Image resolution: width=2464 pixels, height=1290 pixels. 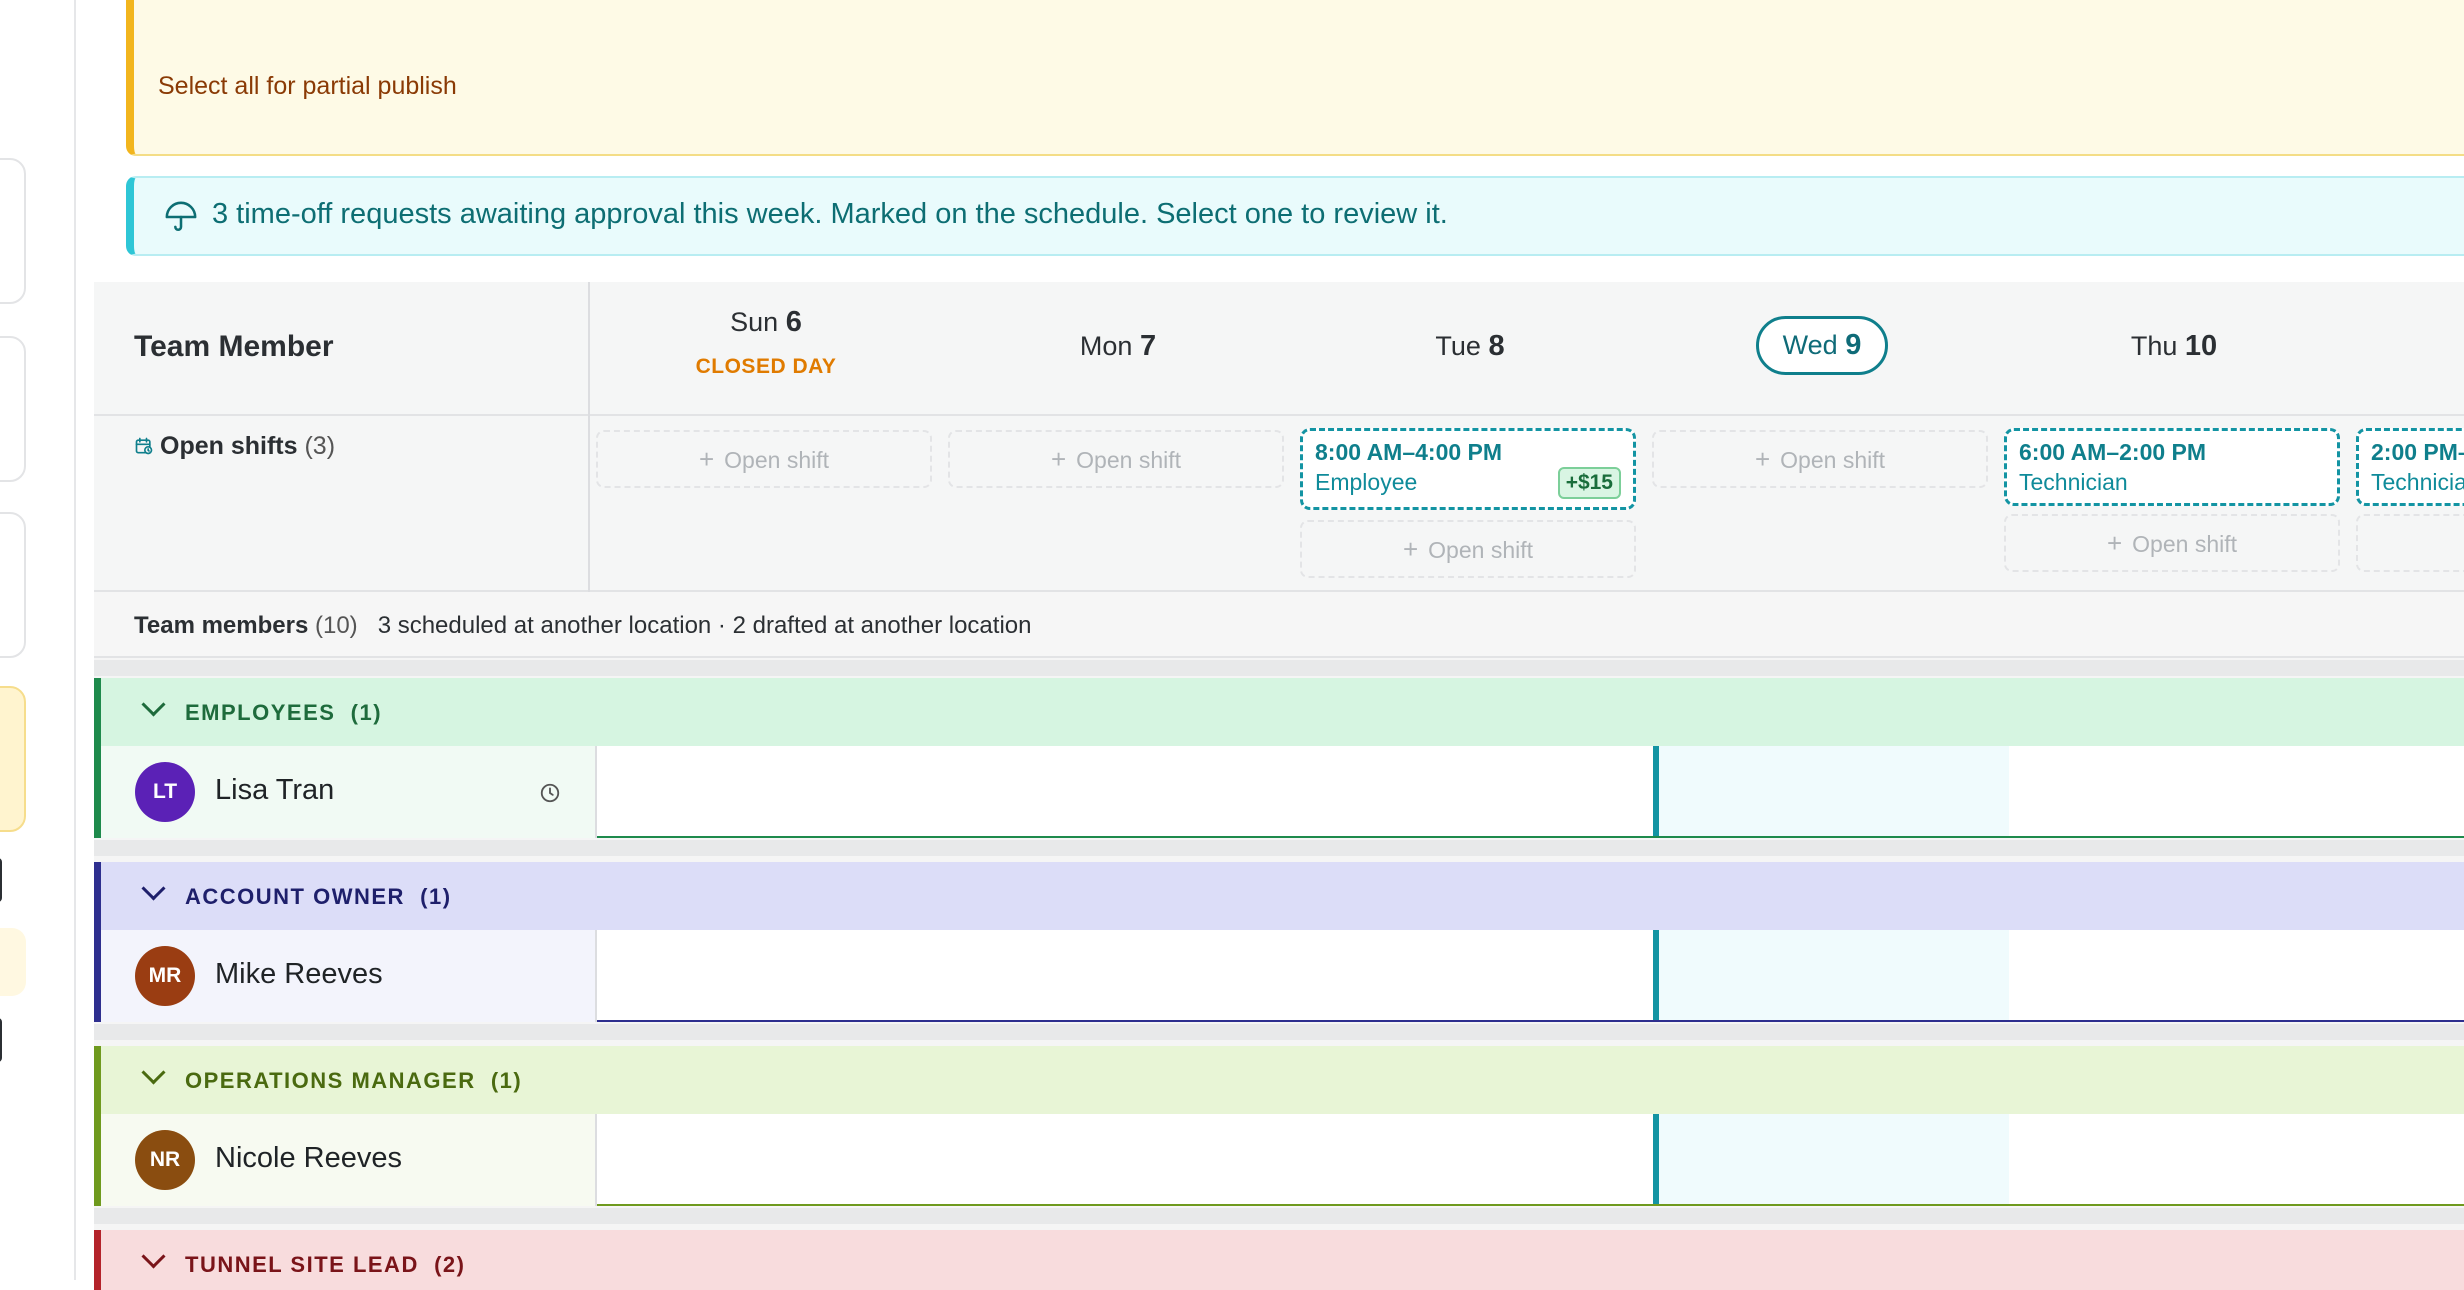 What do you see at coordinates (2410, 543) in the screenshot?
I see `add-open-shift-fri` at bounding box center [2410, 543].